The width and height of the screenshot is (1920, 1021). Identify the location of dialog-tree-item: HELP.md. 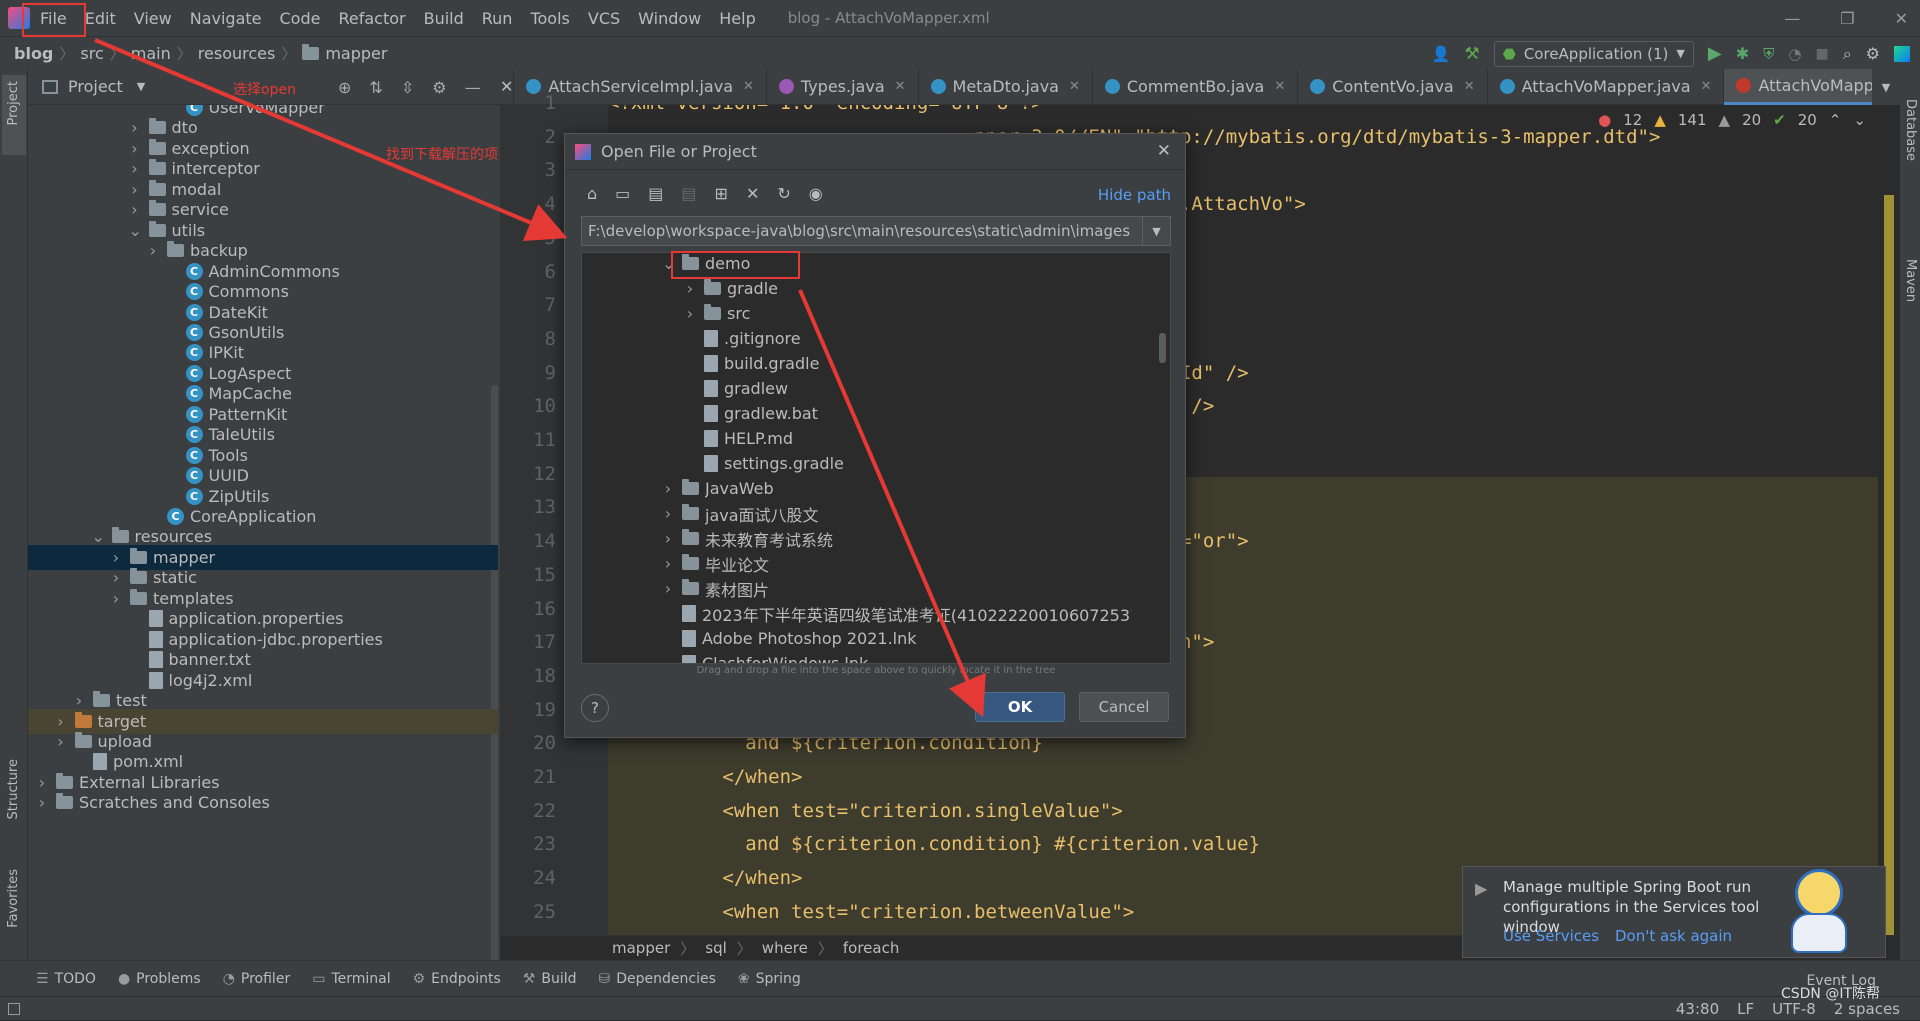
(738, 438).